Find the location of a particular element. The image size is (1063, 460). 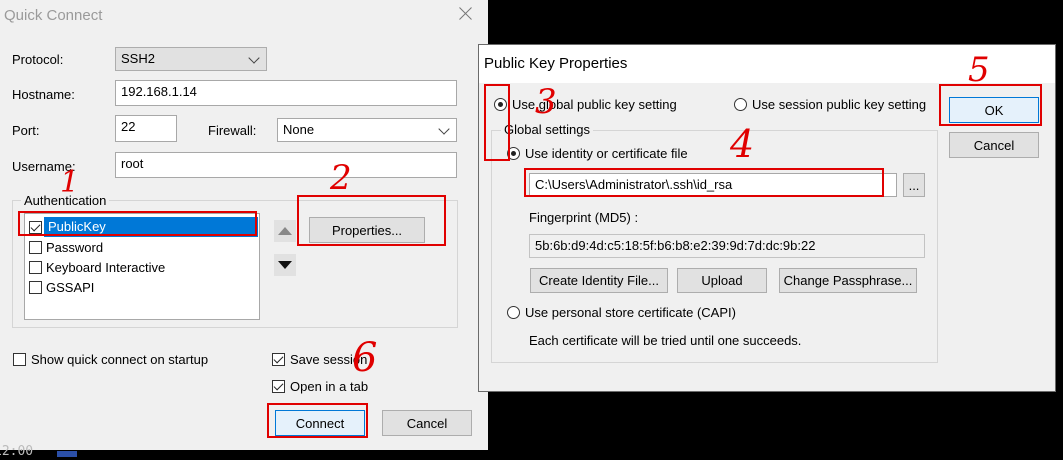

auth-item-keyboard-interactive: Keyboard Interactive is located at coordinates (142, 267).